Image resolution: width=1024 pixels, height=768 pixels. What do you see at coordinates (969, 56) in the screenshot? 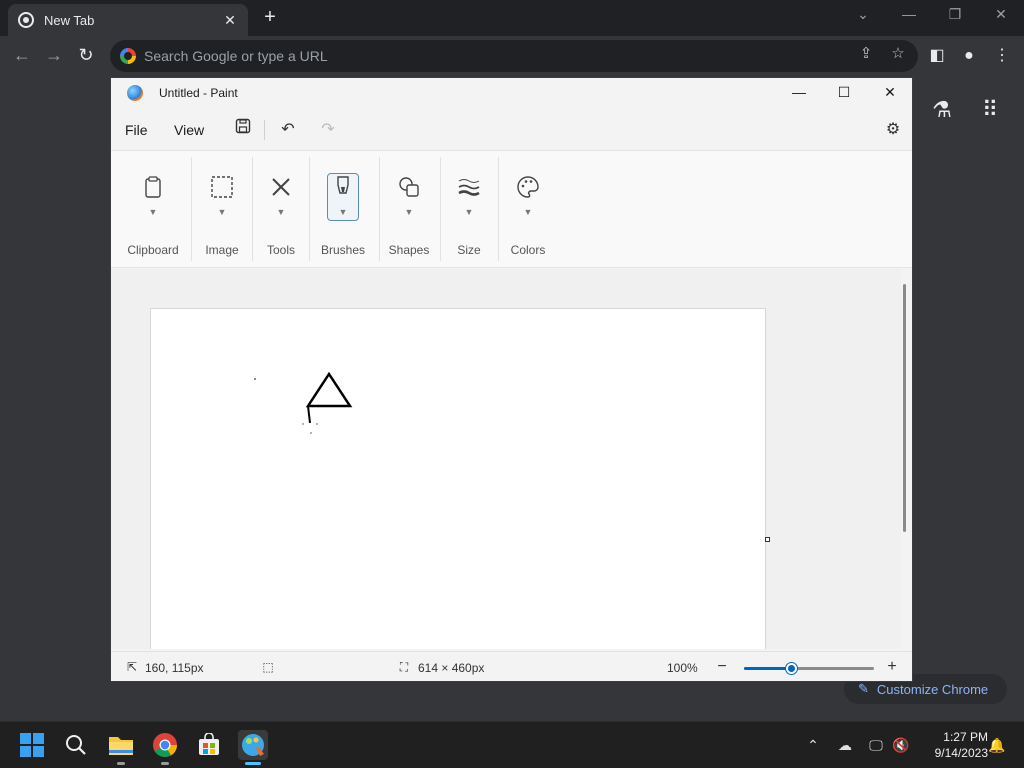
I see `profile-icon: ●` at bounding box center [969, 56].